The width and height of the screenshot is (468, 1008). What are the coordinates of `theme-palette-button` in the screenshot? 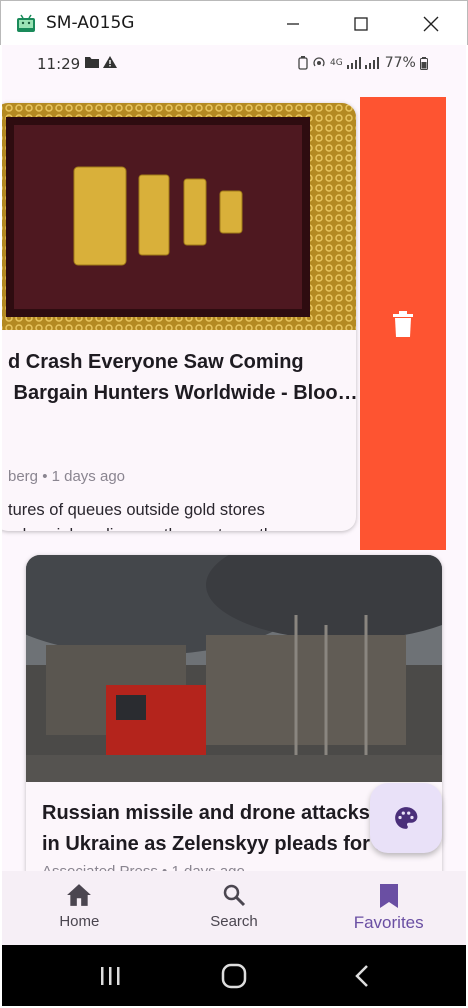 It's located at (406, 818).